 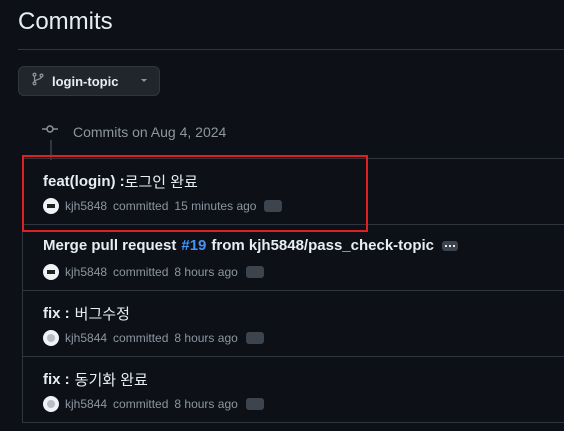 I want to click on git-commit-icon, so click(x=50, y=131).